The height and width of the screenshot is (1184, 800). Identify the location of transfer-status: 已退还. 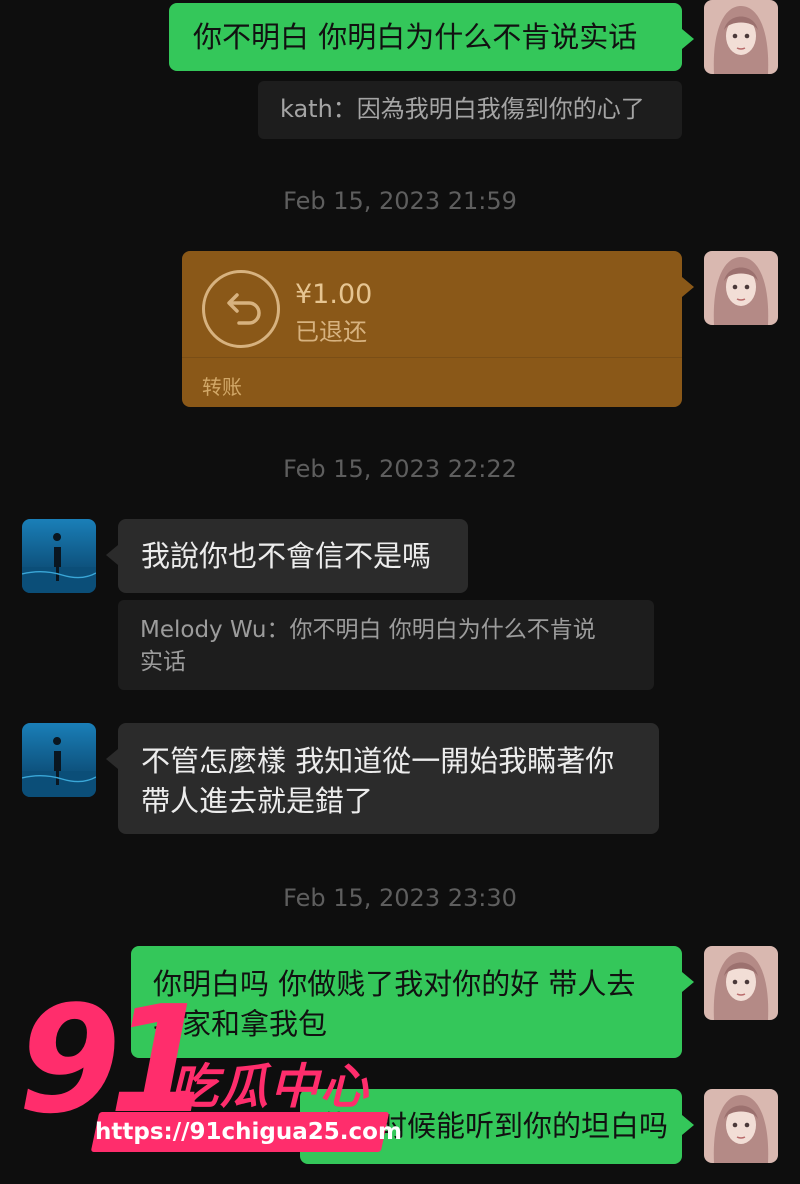
(331, 332).